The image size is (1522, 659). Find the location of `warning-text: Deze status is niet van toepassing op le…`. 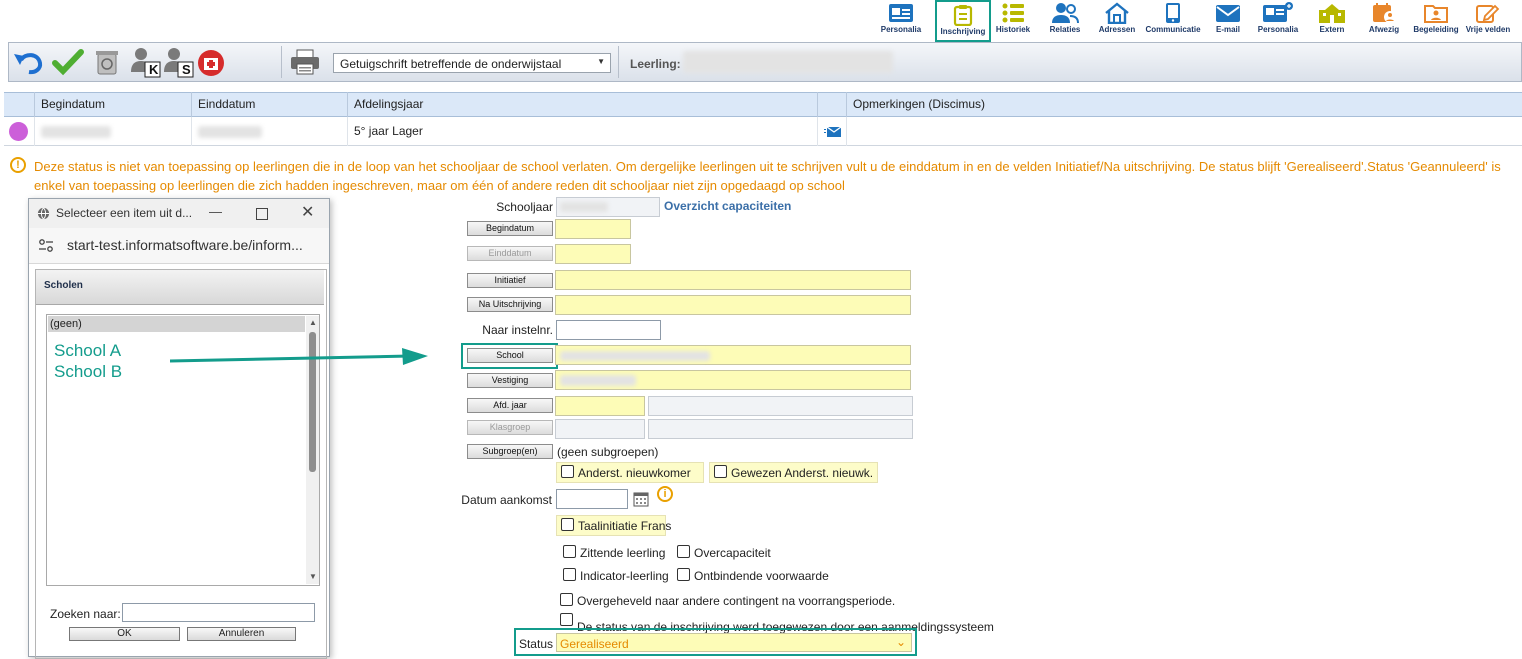

warning-text: Deze status is niet van toepassing op le… is located at coordinates (778, 176).